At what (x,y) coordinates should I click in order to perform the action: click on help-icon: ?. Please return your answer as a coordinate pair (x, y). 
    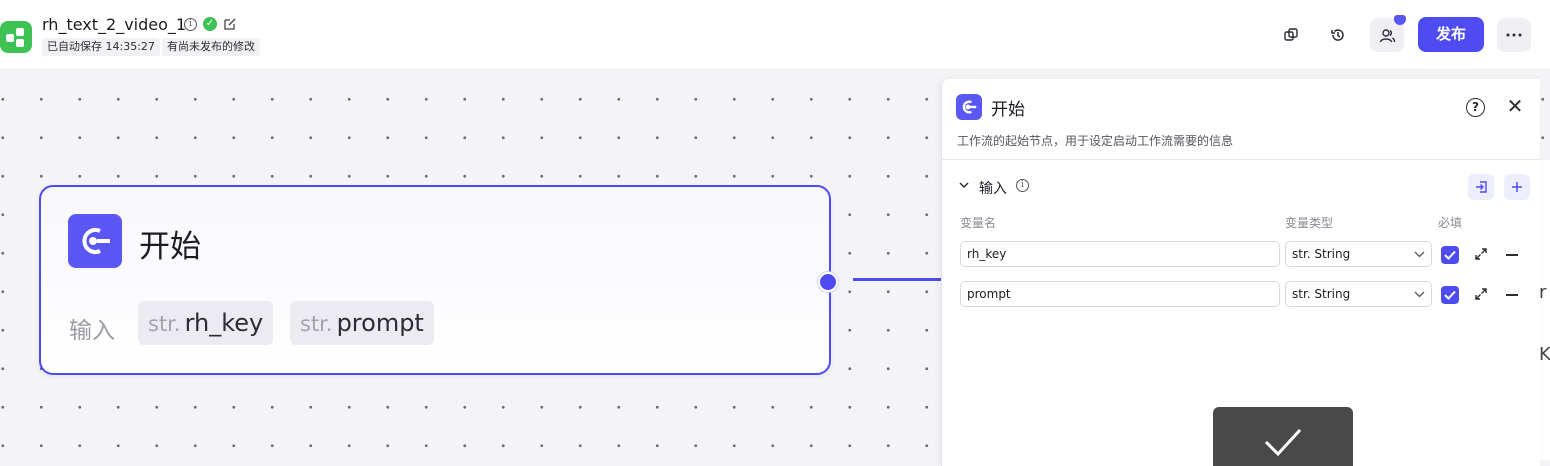
    Looking at the image, I should click on (1475, 107).